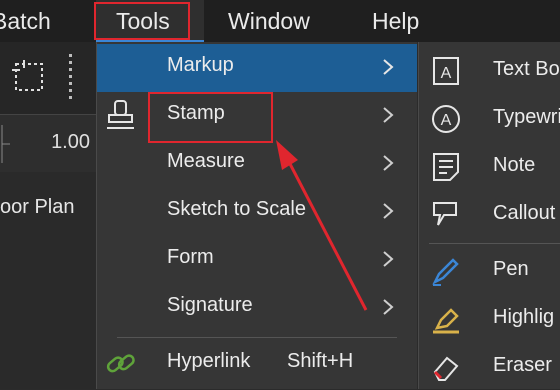  Describe the element at coordinates (526, 117) in the screenshot. I see `submenu-item-typewriter-label: Typewri` at that location.